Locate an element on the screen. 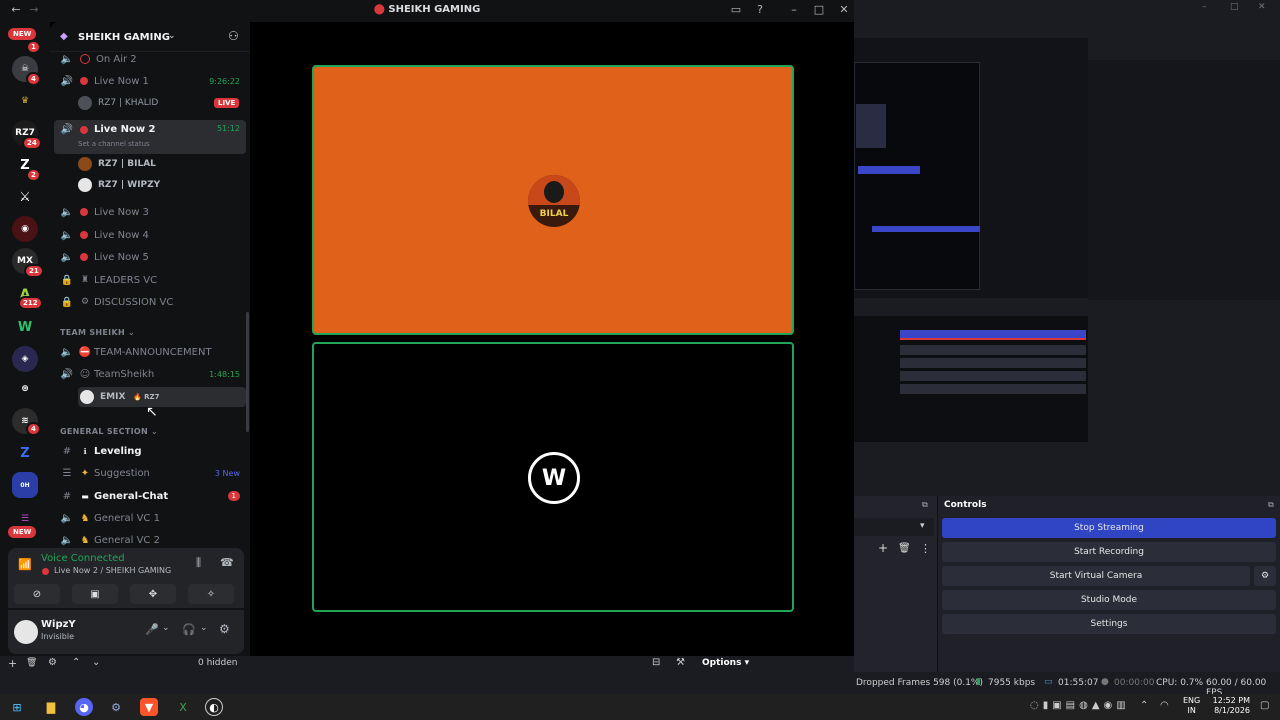  settings-gear-icon: ⚙ is located at coordinates (224, 629).